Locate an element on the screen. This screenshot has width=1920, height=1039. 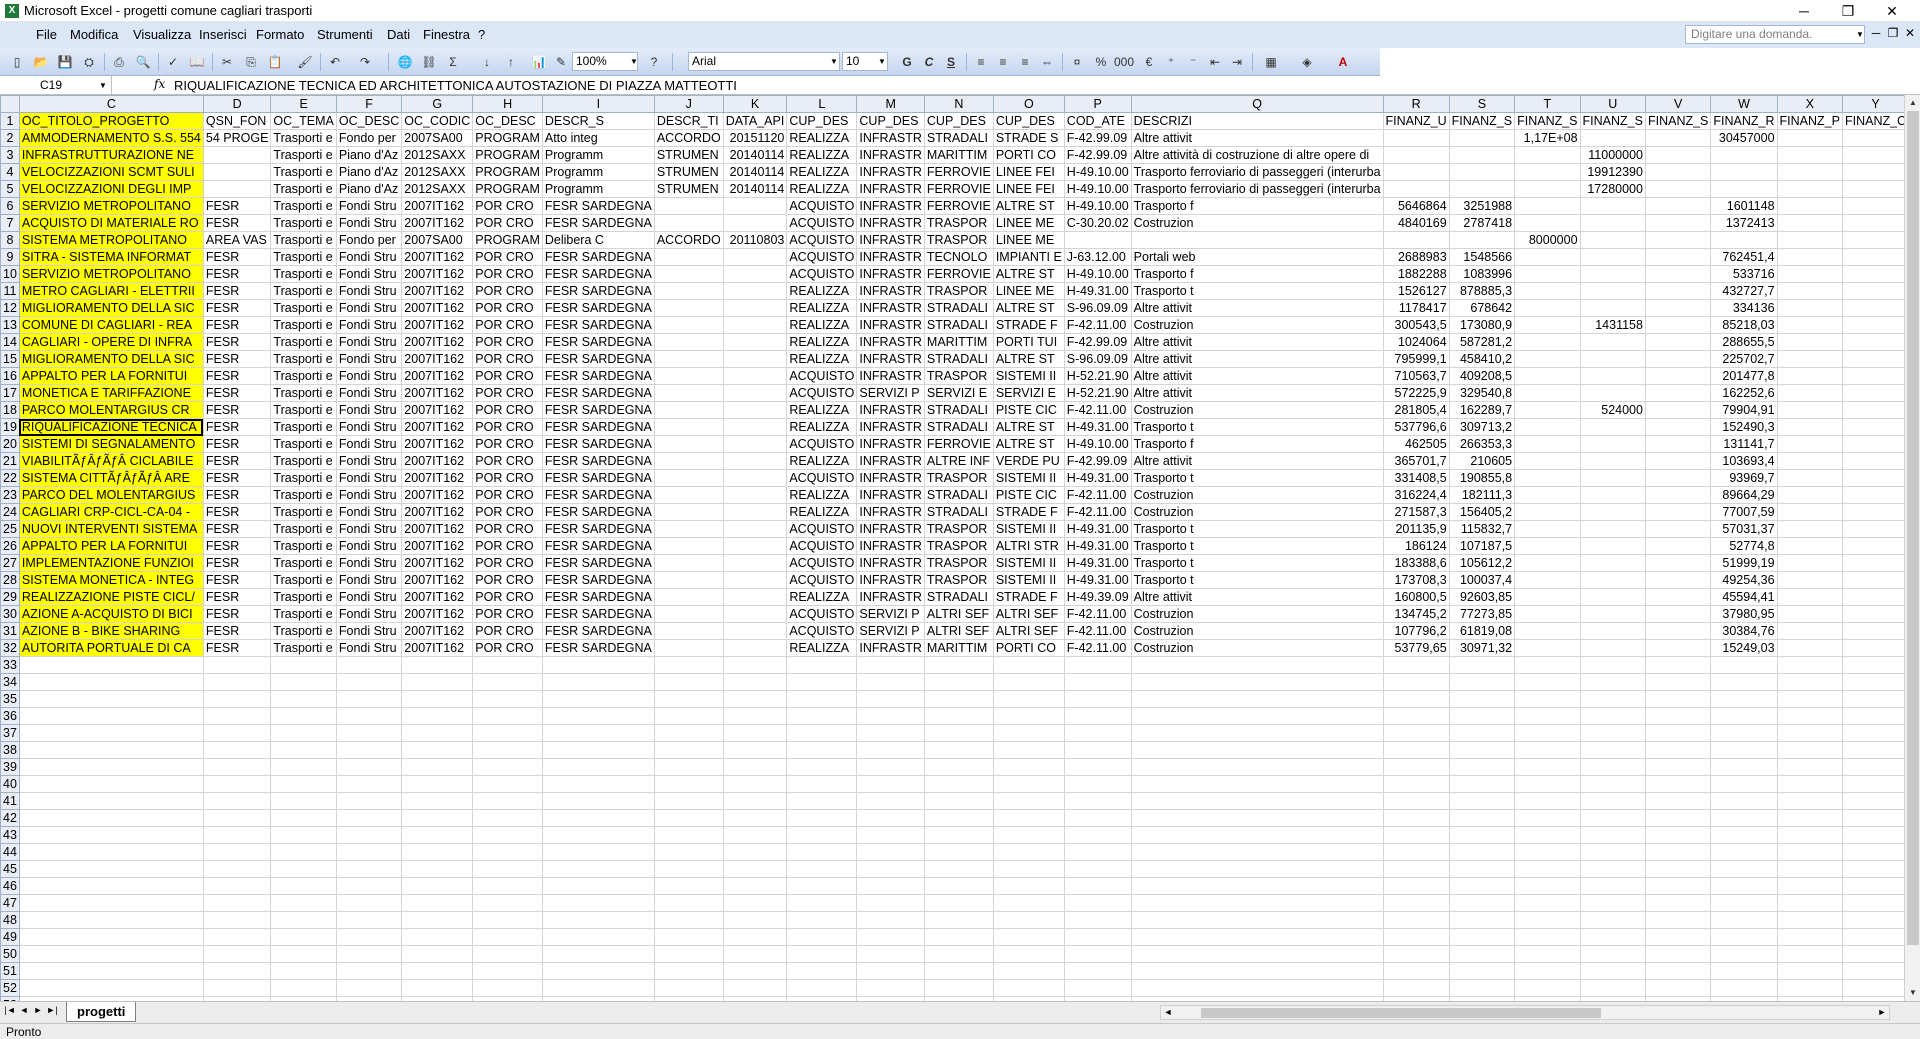
cell-K13 is located at coordinates (755, 325).